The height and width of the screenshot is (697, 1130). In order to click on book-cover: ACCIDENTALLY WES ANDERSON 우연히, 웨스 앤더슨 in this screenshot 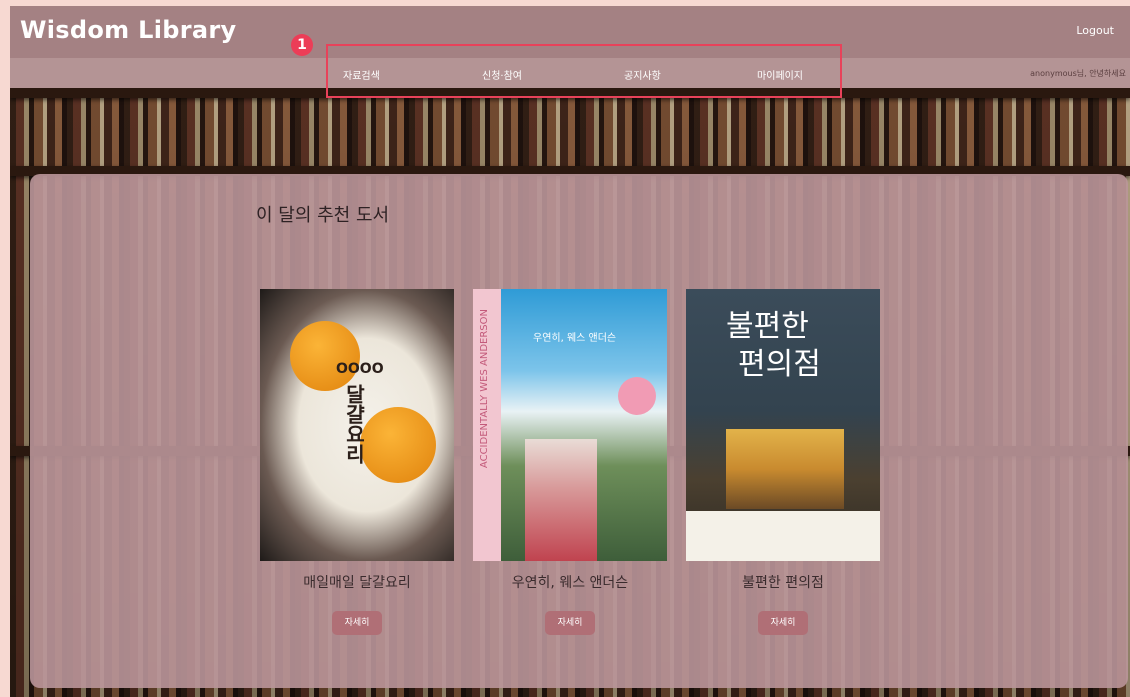, I will do `click(570, 425)`.